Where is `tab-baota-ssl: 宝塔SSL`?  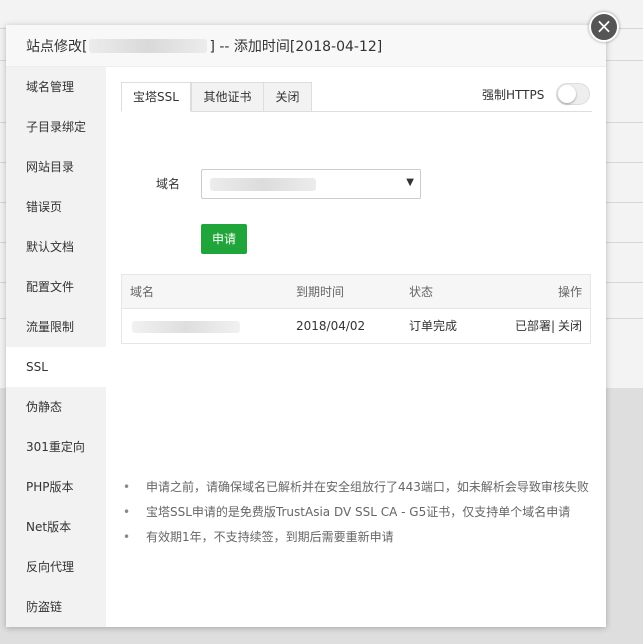
tab-baota-ssl: 宝塔SSL is located at coordinates (156, 97).